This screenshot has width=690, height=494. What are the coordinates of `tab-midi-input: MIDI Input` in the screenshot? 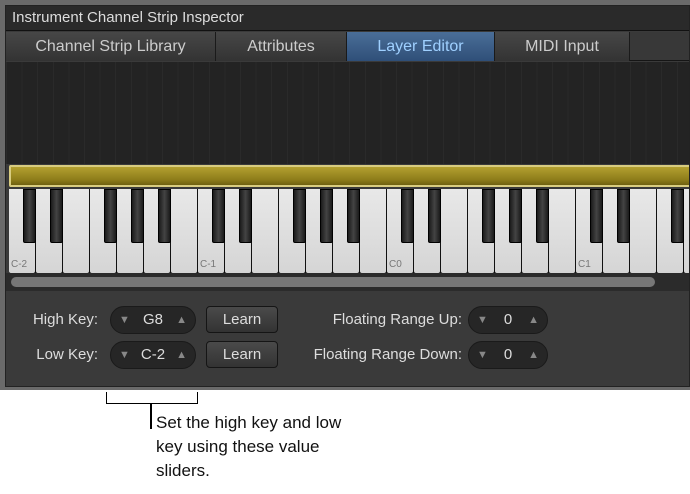 It's located at (562, 46).